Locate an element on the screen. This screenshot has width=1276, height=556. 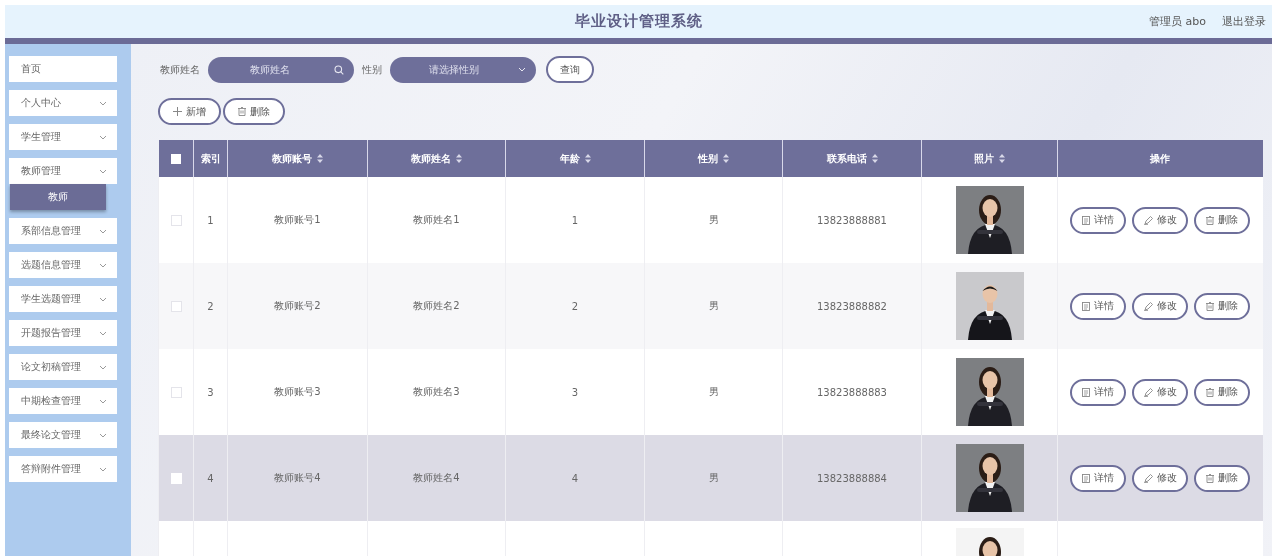
table-cell: 13823888883 is located at coordinates (852, 392).